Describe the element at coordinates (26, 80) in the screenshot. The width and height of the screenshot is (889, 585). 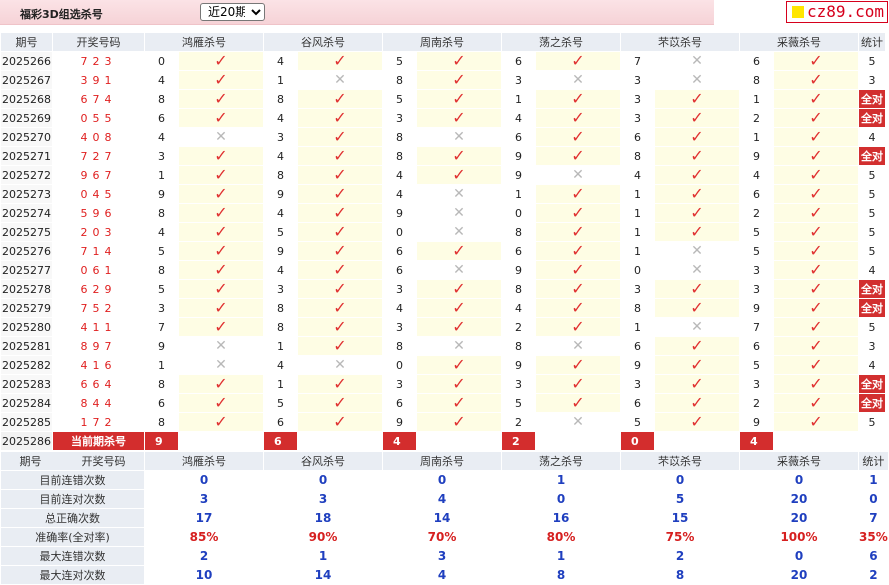
I see `issue-number: 2025267` at that location.